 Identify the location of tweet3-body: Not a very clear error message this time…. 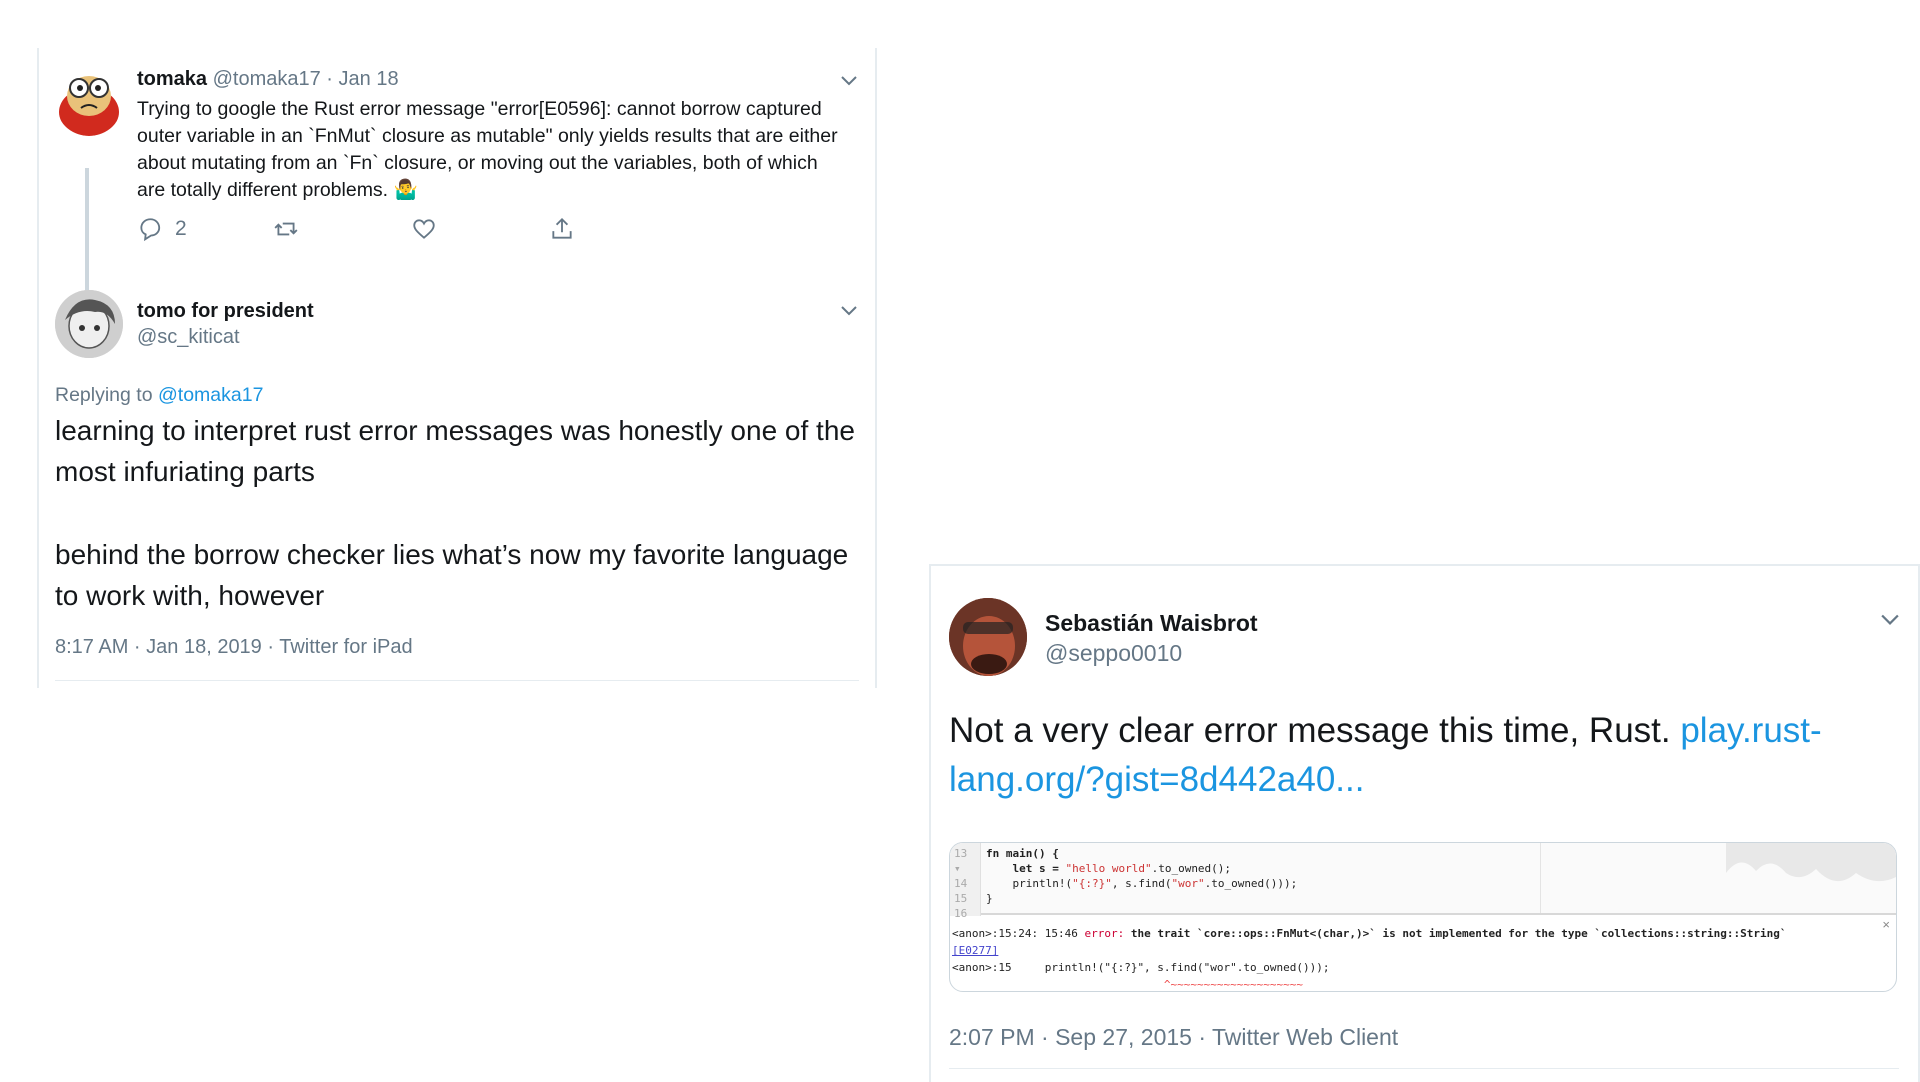
(1315, 730).